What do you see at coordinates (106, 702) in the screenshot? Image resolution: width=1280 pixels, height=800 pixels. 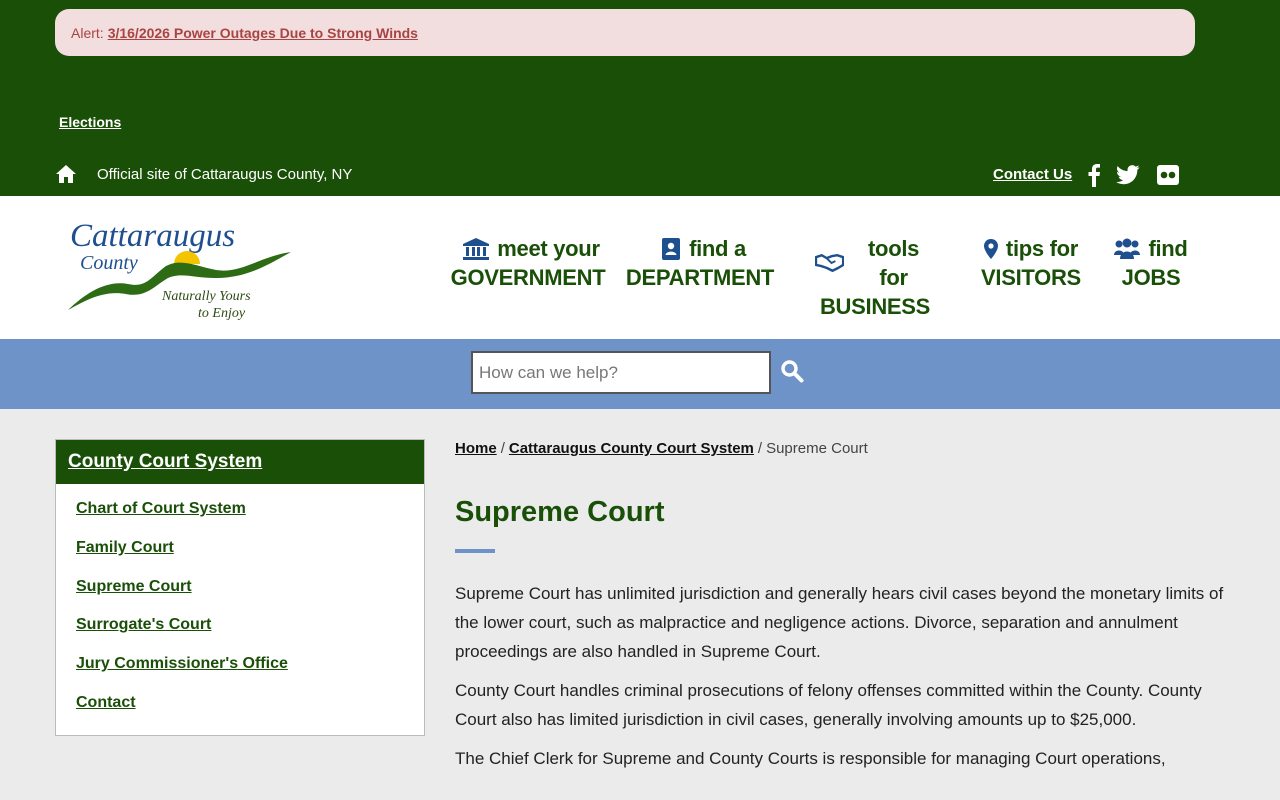 I see `sidebar-item-contact: Contact` at bounding box center [106, 702].